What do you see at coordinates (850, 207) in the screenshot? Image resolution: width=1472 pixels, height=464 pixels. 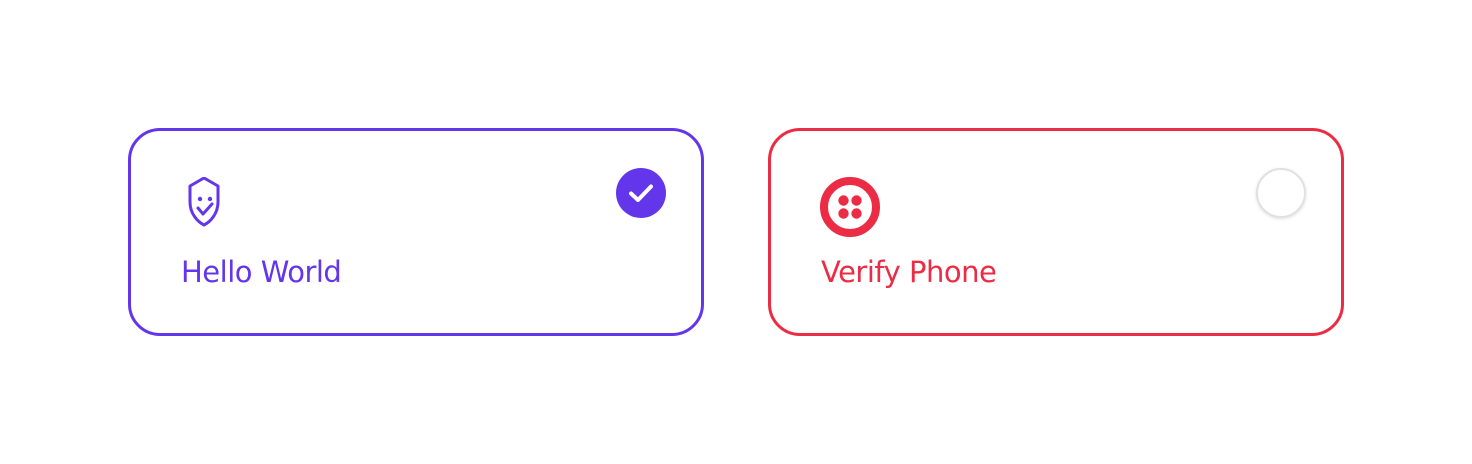 I see `twilio-logo-icon` at bounding box center [850, 207].